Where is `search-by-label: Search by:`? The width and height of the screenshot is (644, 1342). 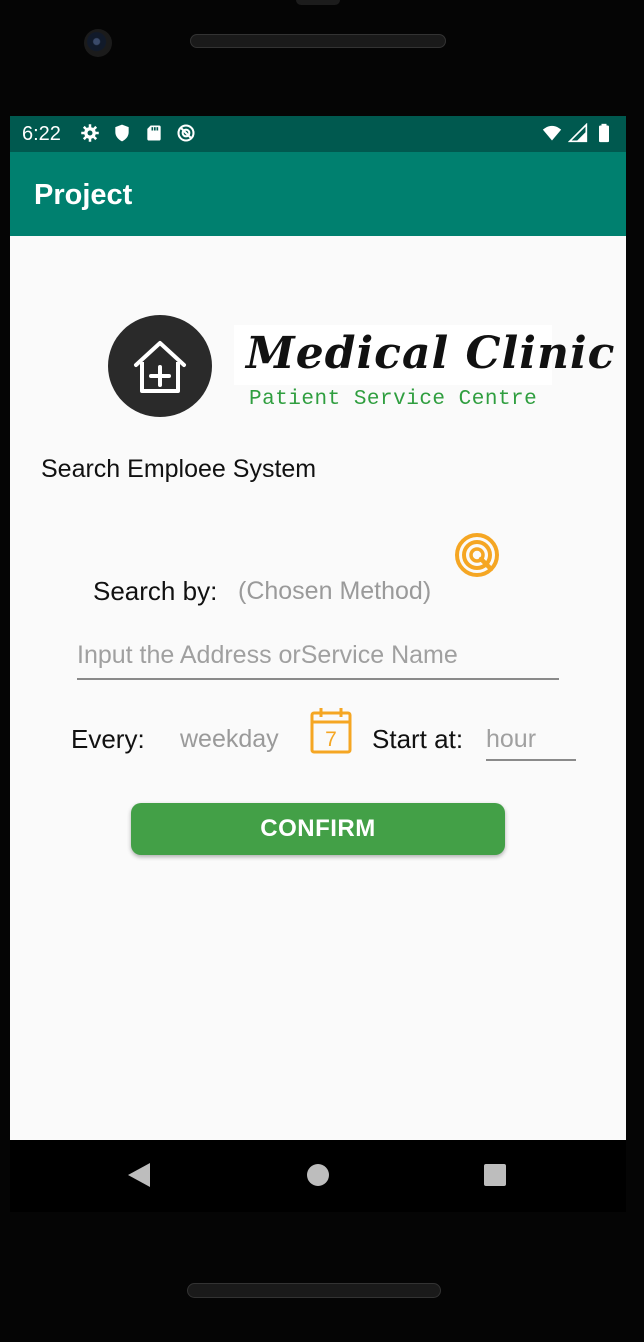
search-by-label: Search by: is located at coordinates (155, 591).